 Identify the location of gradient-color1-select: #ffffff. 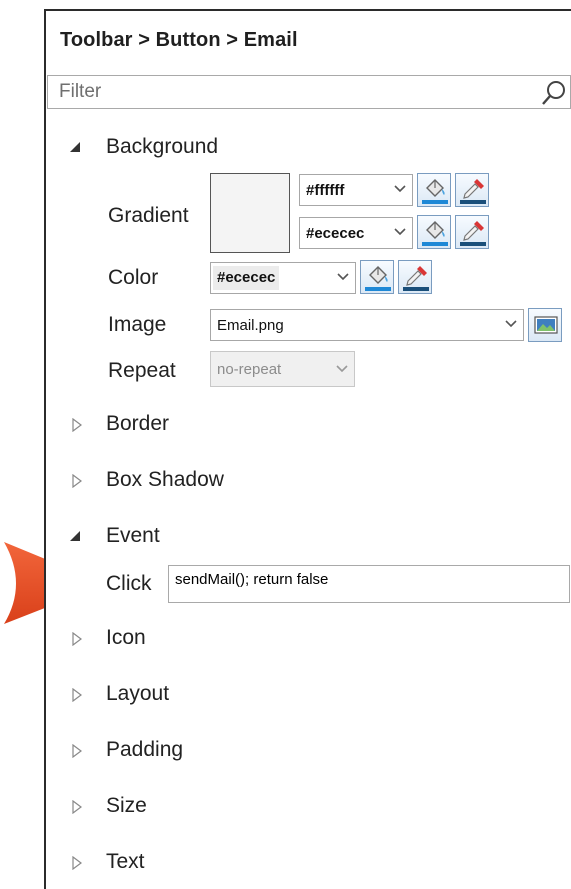
(356, 190).